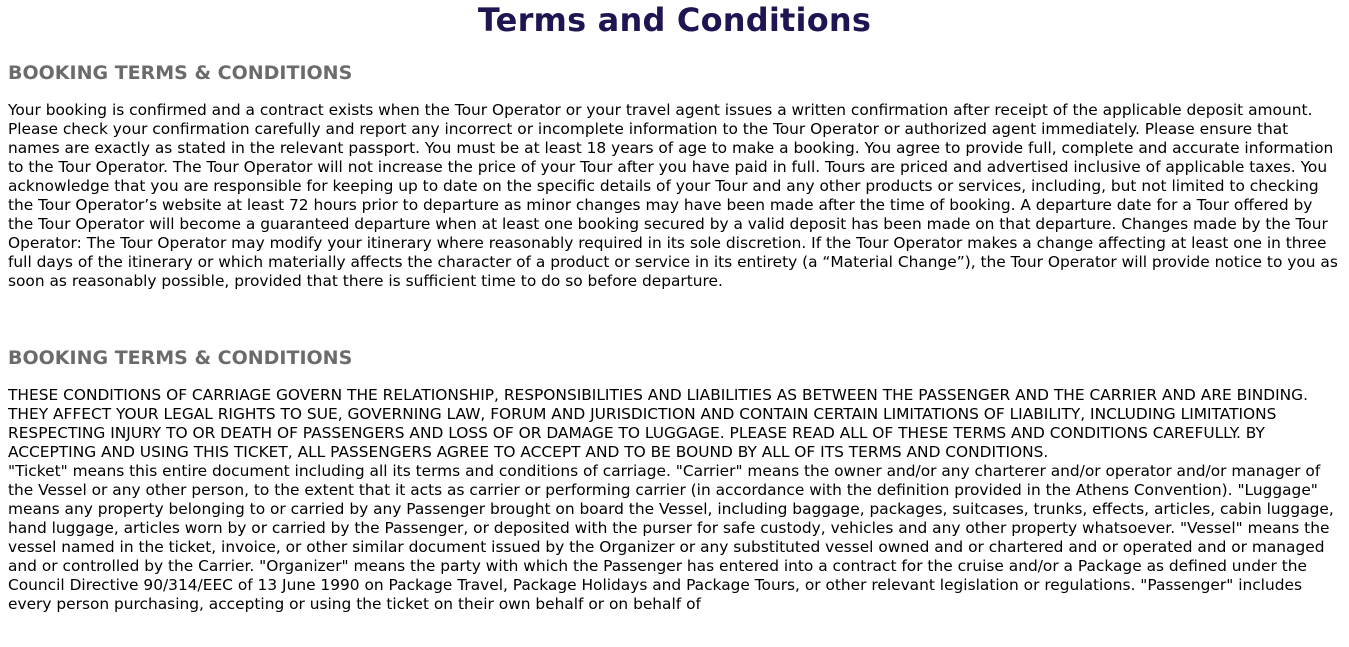  Describe the element at coordinates (674, 20) in the screenshot. I see `page-title: Terms and Conditions` at that location.